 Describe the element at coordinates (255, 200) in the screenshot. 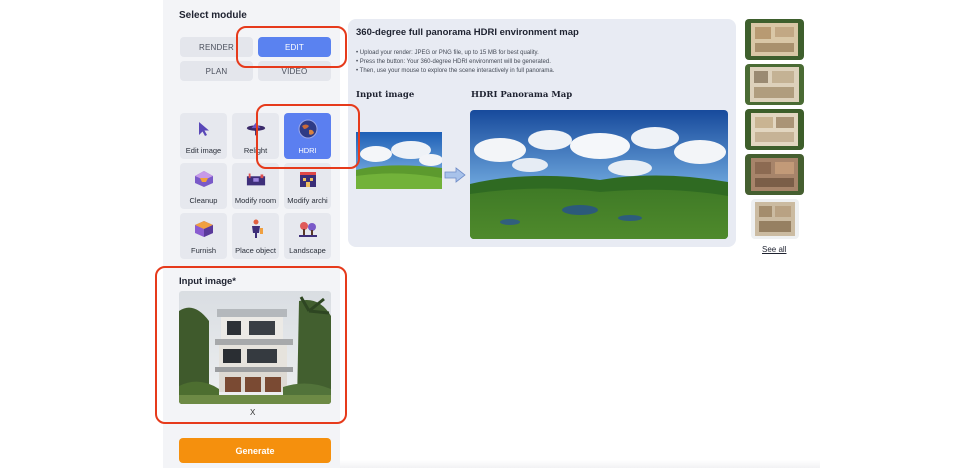

I see `tool-label: Modify room` at that location.